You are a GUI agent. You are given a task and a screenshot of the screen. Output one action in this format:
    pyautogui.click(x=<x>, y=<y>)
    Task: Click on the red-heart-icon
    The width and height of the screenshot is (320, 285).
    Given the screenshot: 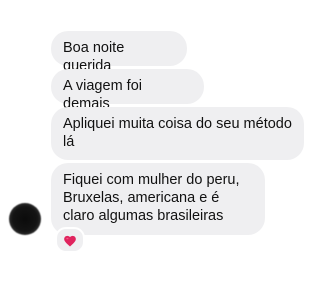 What is the action you would take?
    pyautogui.click(x=70, y=241)
    